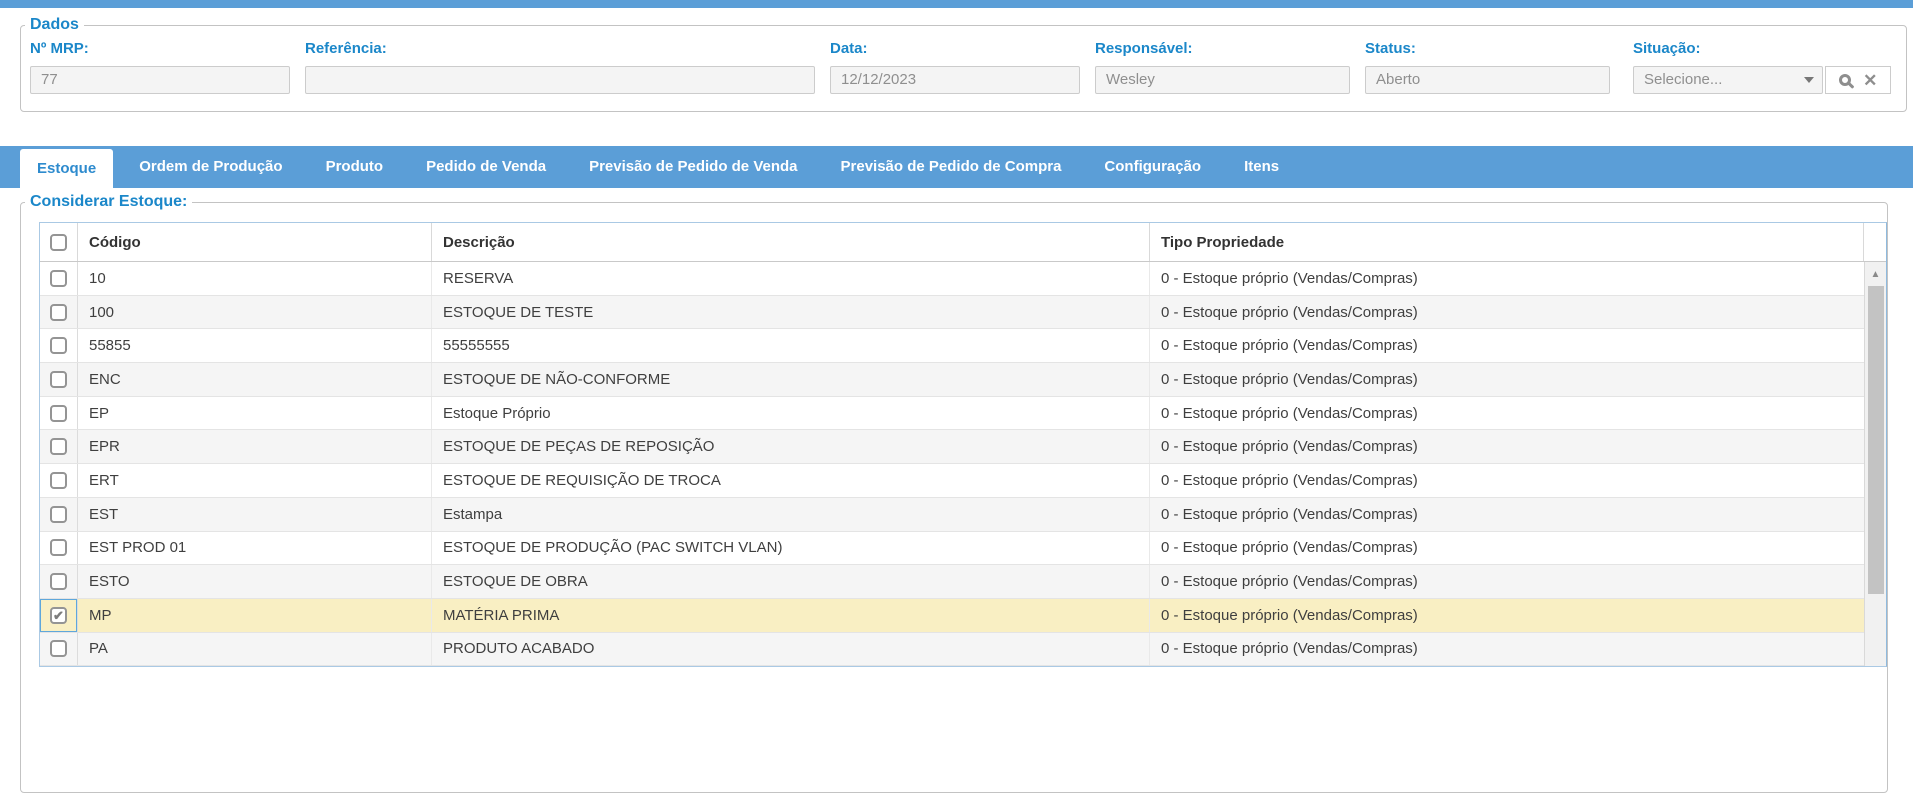 The image size is (1913, 793). What do you see at coordinates (791, 278) in the screenshot?
I see `cell-descricao: RESERVA` at bounding box center [791, 278].